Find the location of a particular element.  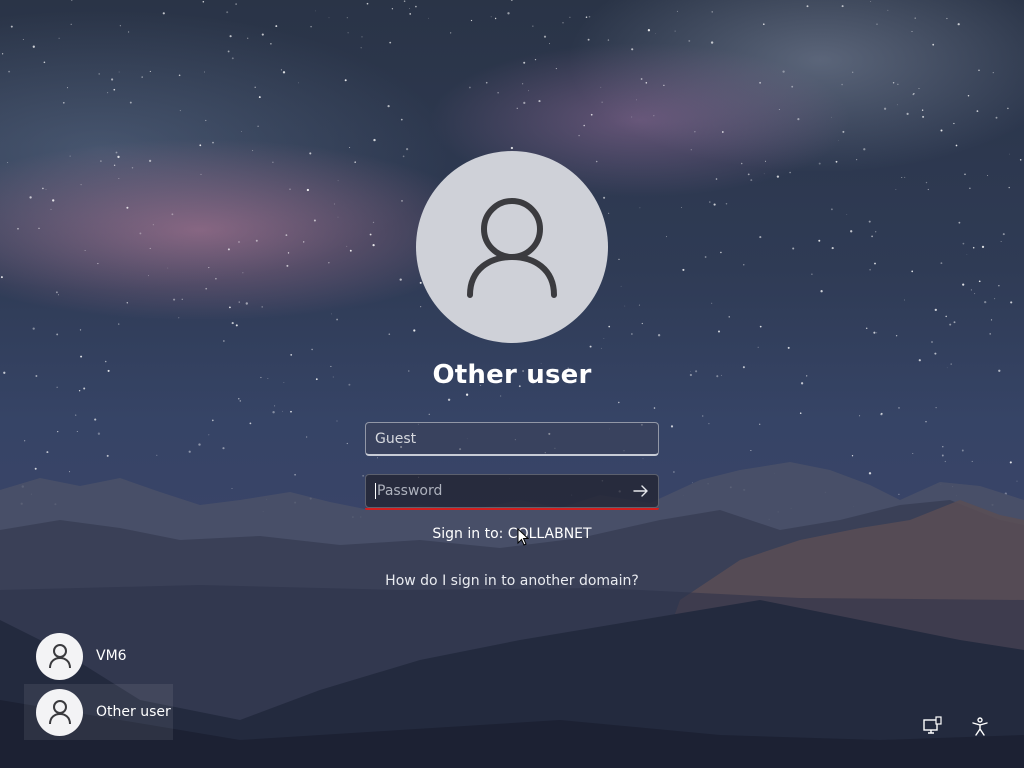

accessibility-button is located at coordinates (980, 726).